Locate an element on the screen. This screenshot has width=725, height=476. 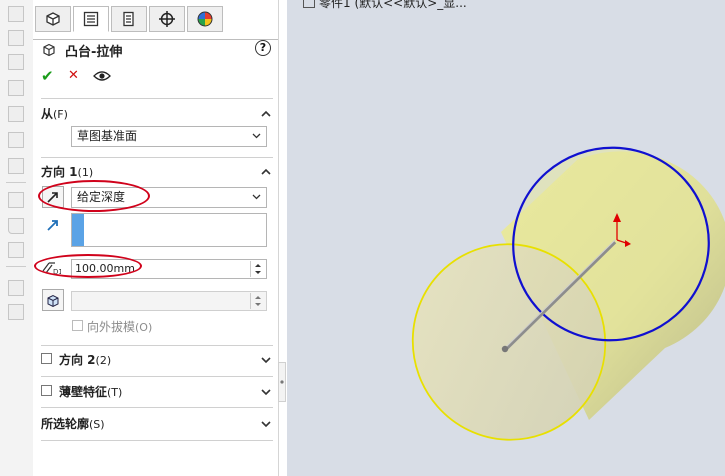
direction2-section-title: 方向 2(2) is located at coordinates (85, 360).